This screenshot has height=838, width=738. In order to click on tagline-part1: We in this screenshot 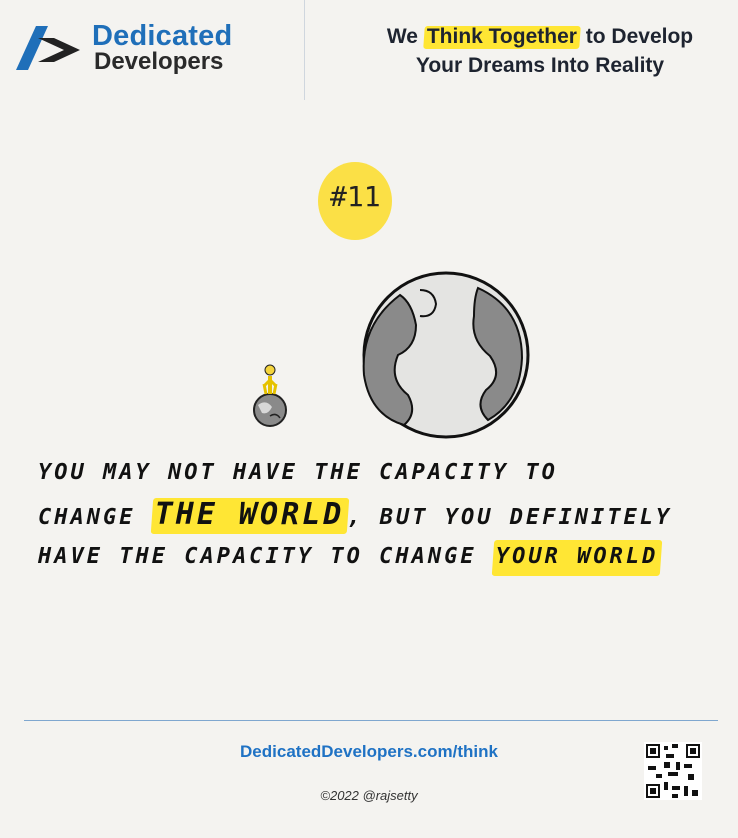, I will do `click(405, 36)`.